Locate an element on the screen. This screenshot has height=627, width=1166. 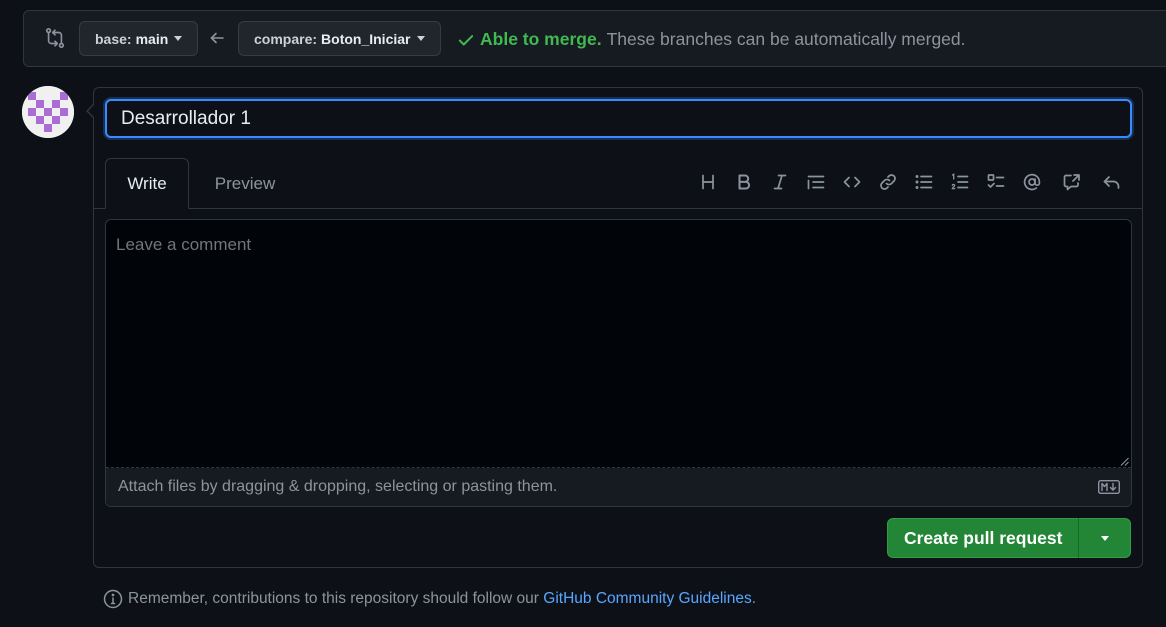
create-pr-options-dropdown is located at coordinates (1104, 538).